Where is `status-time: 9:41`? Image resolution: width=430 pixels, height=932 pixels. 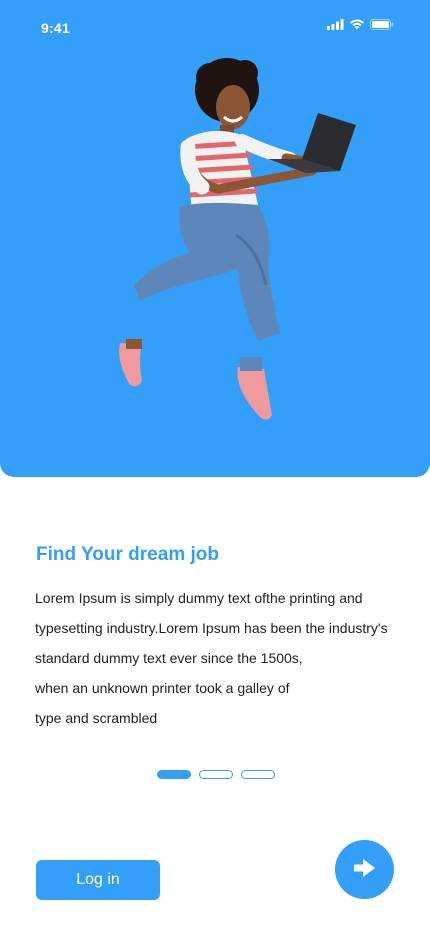 status-time: 9:41 is located at coordinates (55, 28).